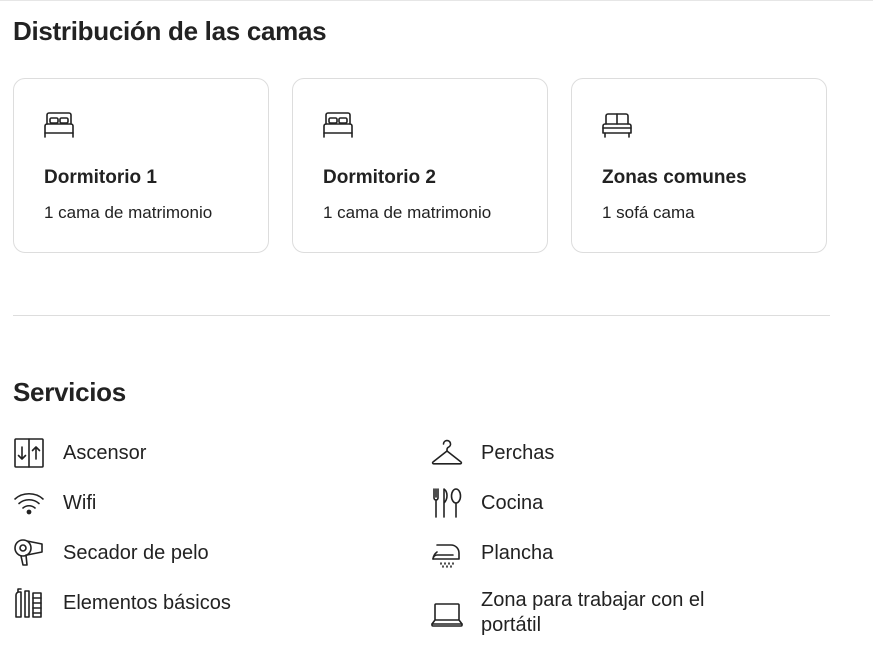  I want to click on room-name: Dormitorio 2, so click(379, 177).